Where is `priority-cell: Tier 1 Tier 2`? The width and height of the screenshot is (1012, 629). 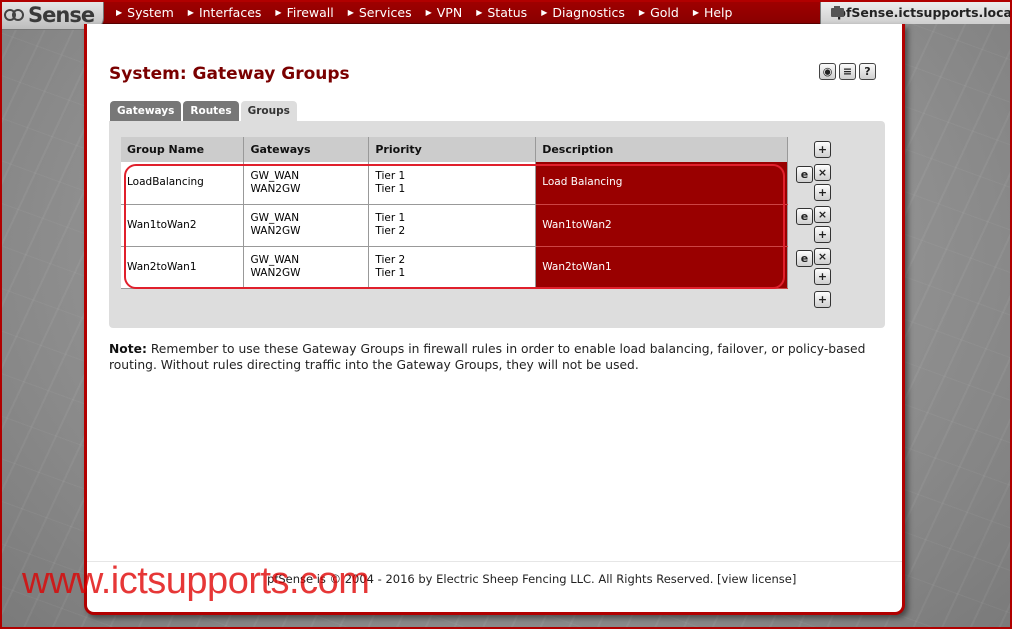 priority-cell: Tier 1 Tier 2 is located at coordinates (452, 225).